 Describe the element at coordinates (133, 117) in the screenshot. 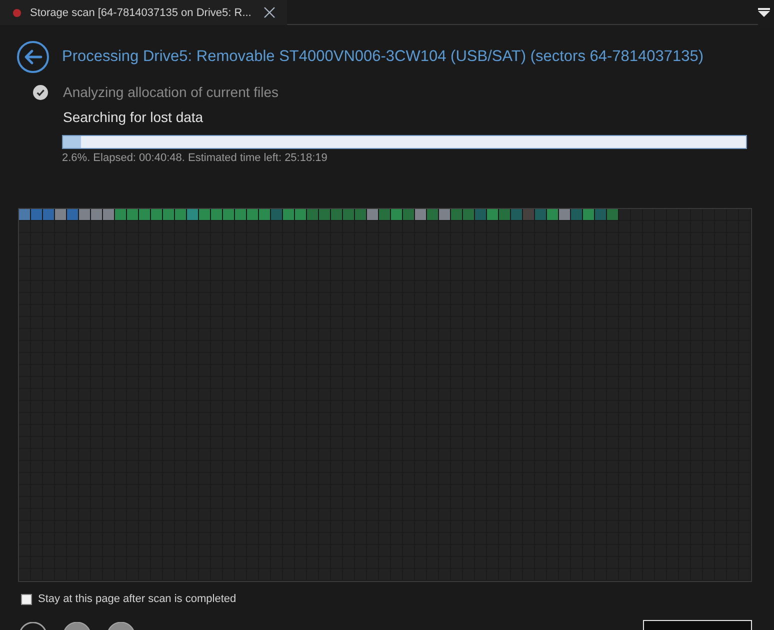

I see `step-label: Searching for lost data` at that location.